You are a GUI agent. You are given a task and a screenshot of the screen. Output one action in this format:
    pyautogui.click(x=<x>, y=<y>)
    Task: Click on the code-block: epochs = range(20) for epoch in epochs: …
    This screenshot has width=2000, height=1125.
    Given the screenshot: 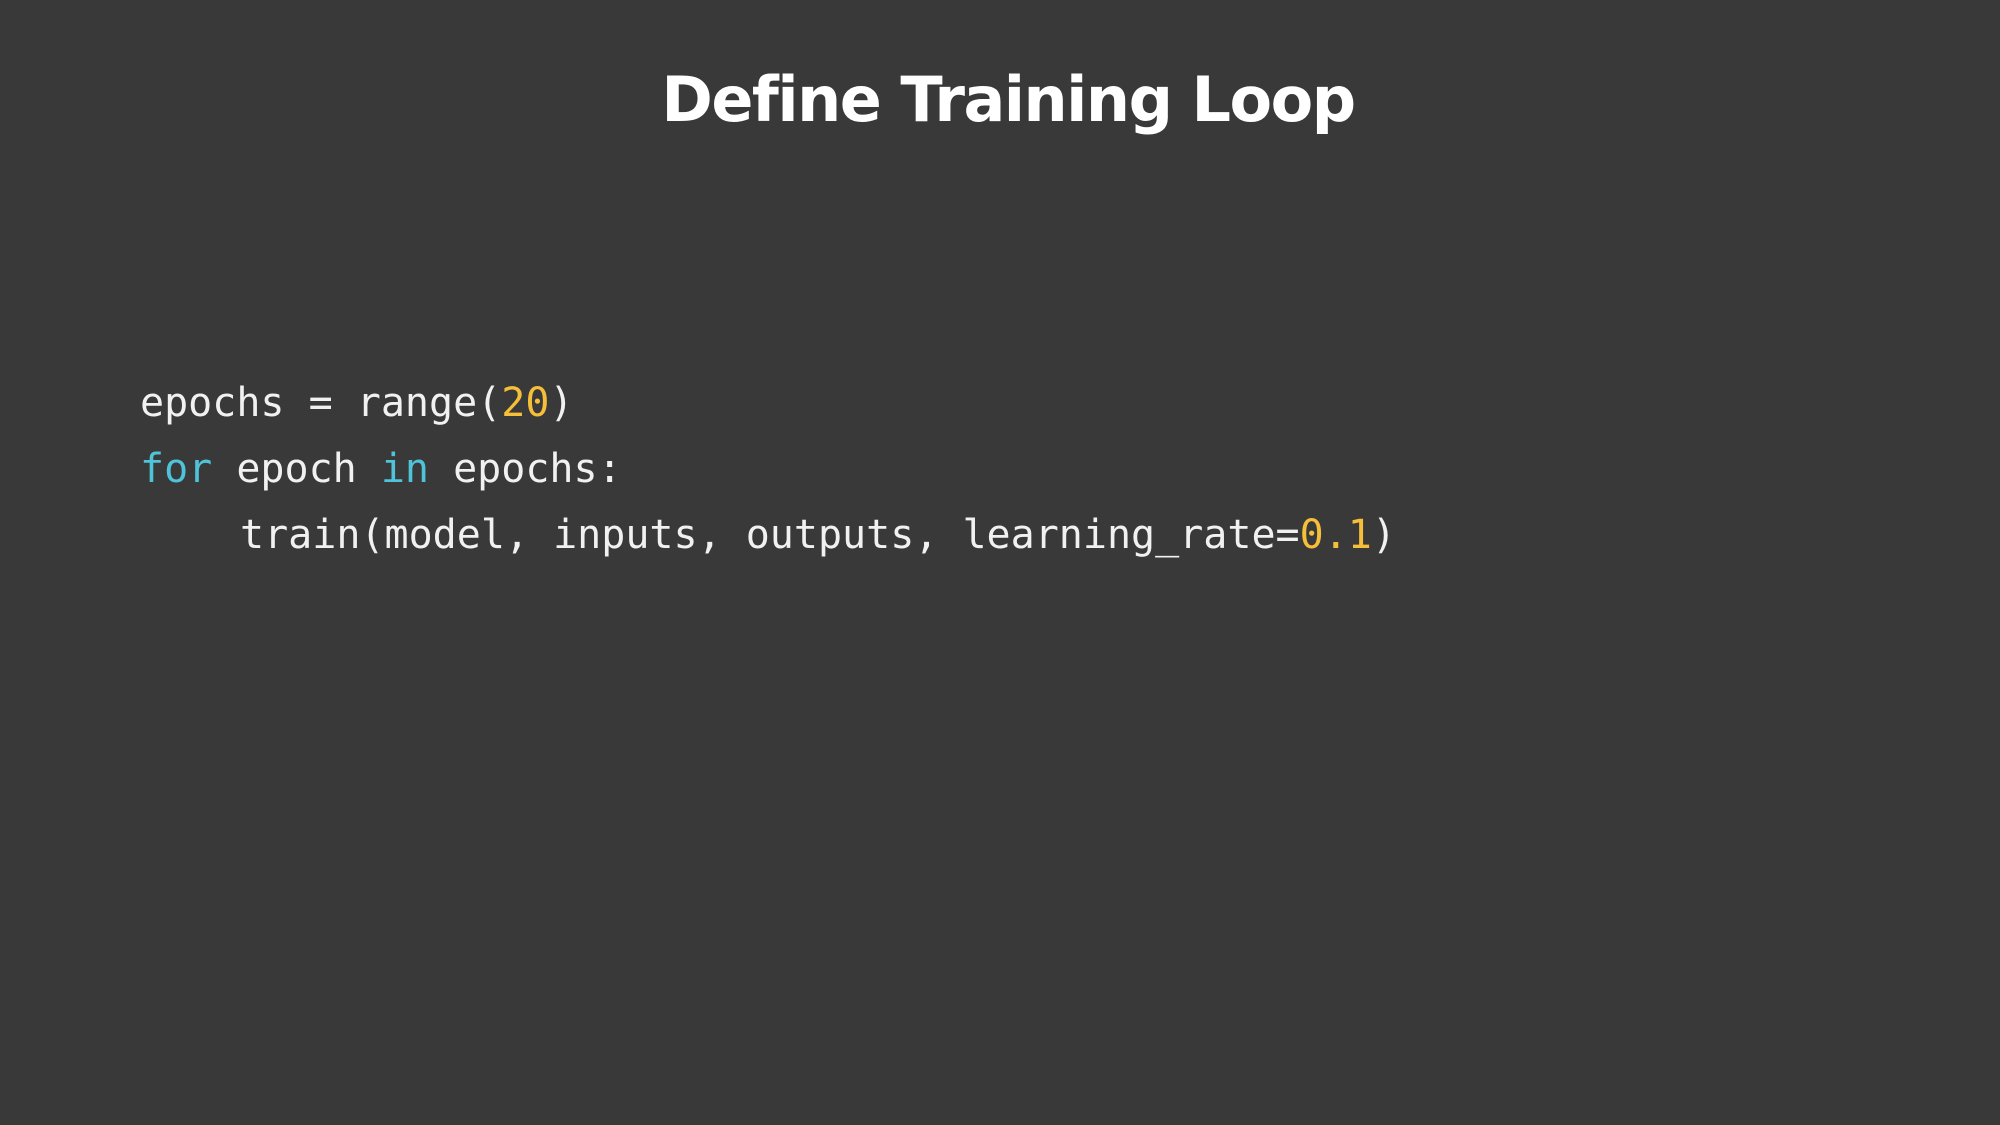 What is the action you would take?
    pyautogui.click(x=768, y=469)
    